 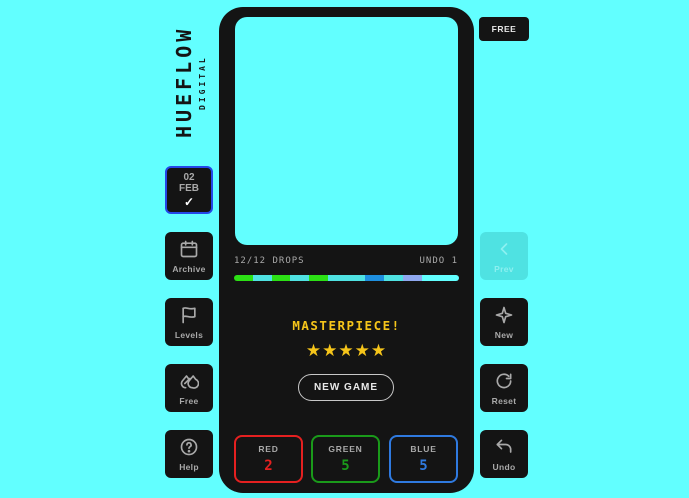 I want to click on levels-button: Levels, so click(x=189, y=322).